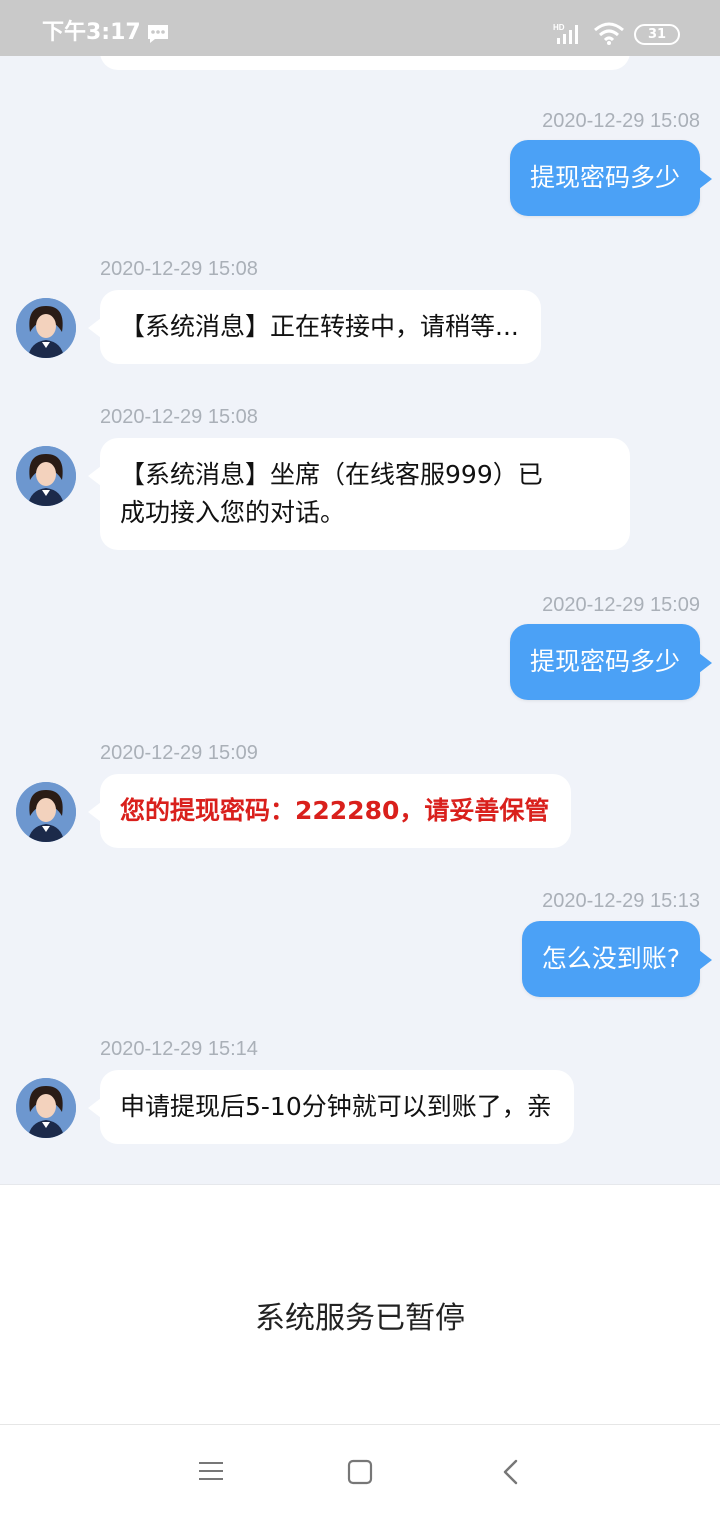  Describe the element at coordinates (511, 1474) in the screenshot. I see `back-icon` at that location.